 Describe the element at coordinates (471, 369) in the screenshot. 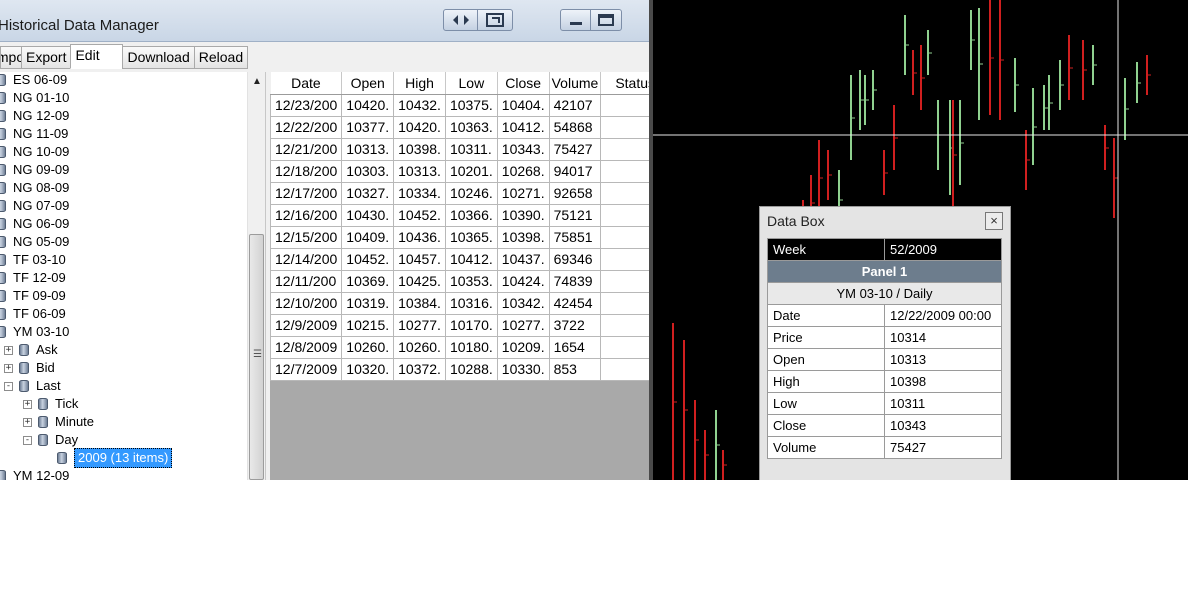

I see `cell-low: 10288.` at that location.